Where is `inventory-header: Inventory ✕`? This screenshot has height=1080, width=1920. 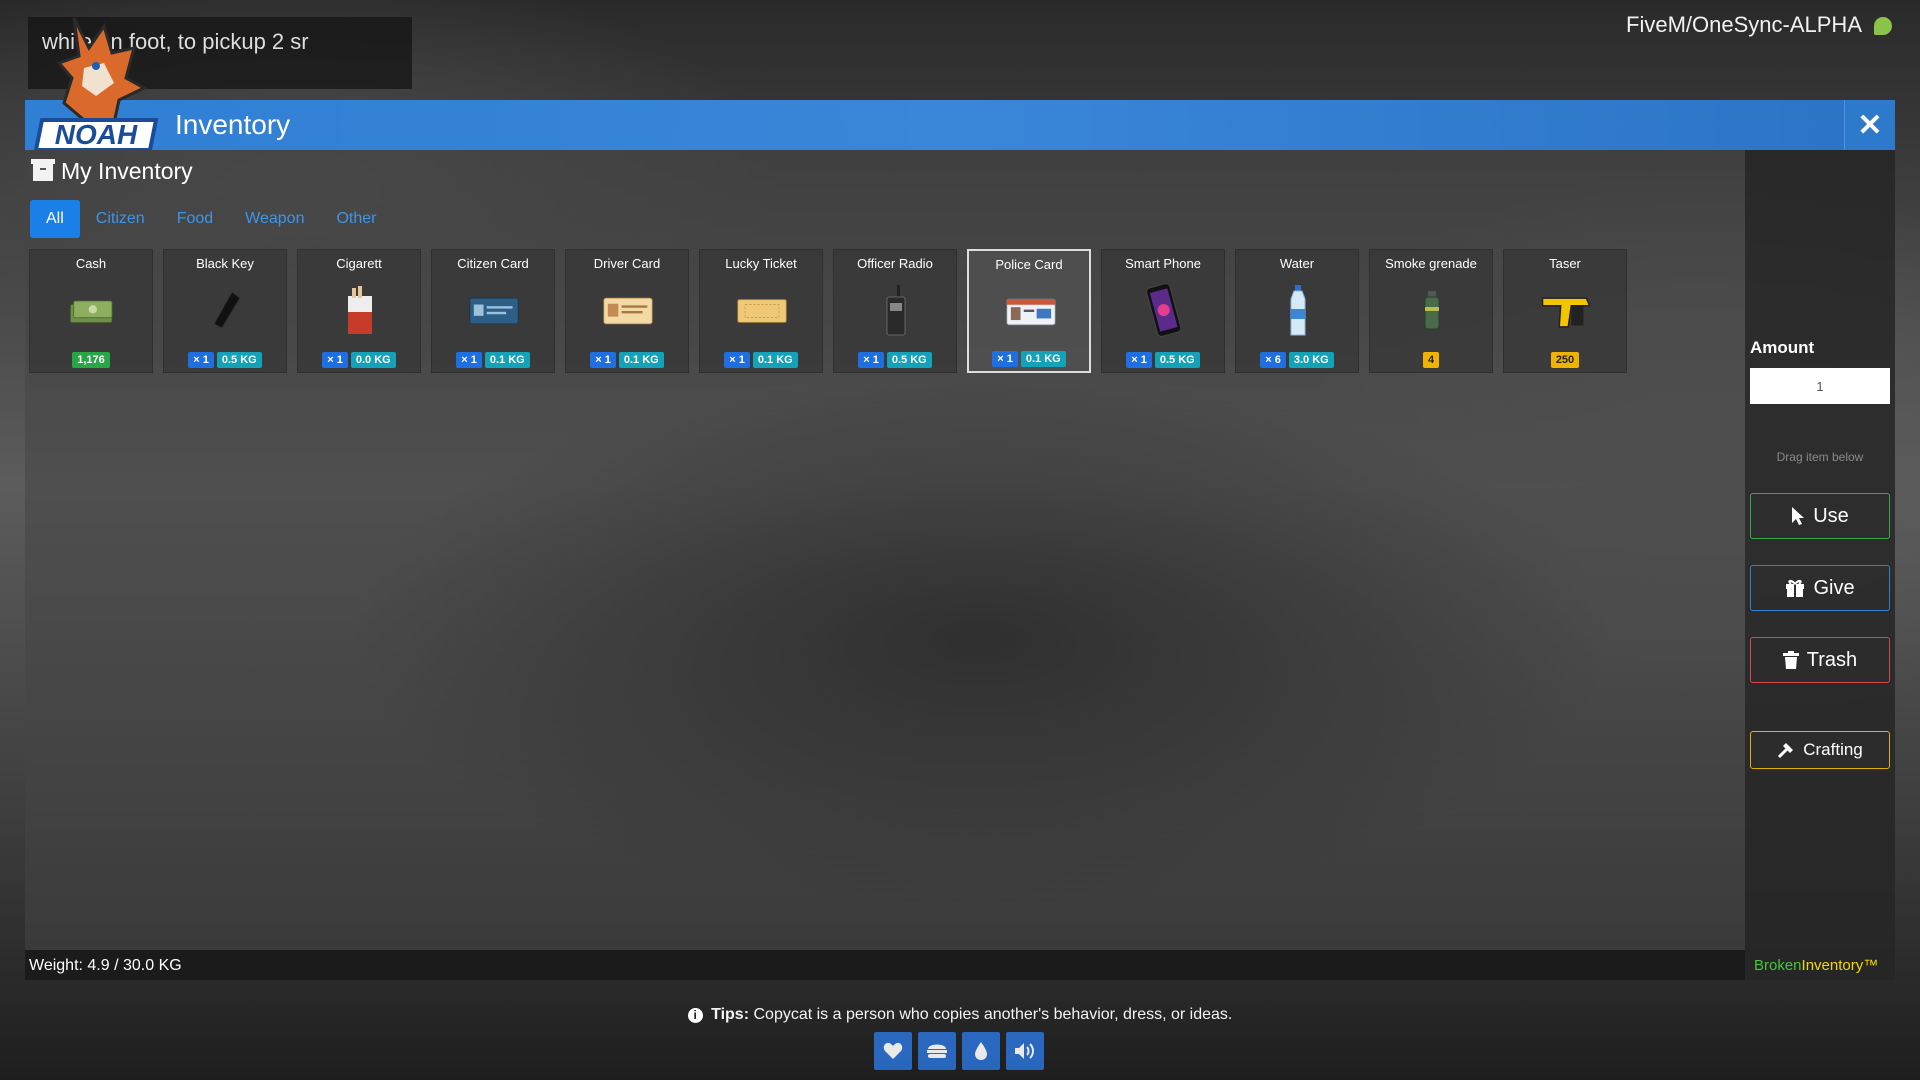
inventory-header: Inventory ✕ is located at coordinates (960, 125).